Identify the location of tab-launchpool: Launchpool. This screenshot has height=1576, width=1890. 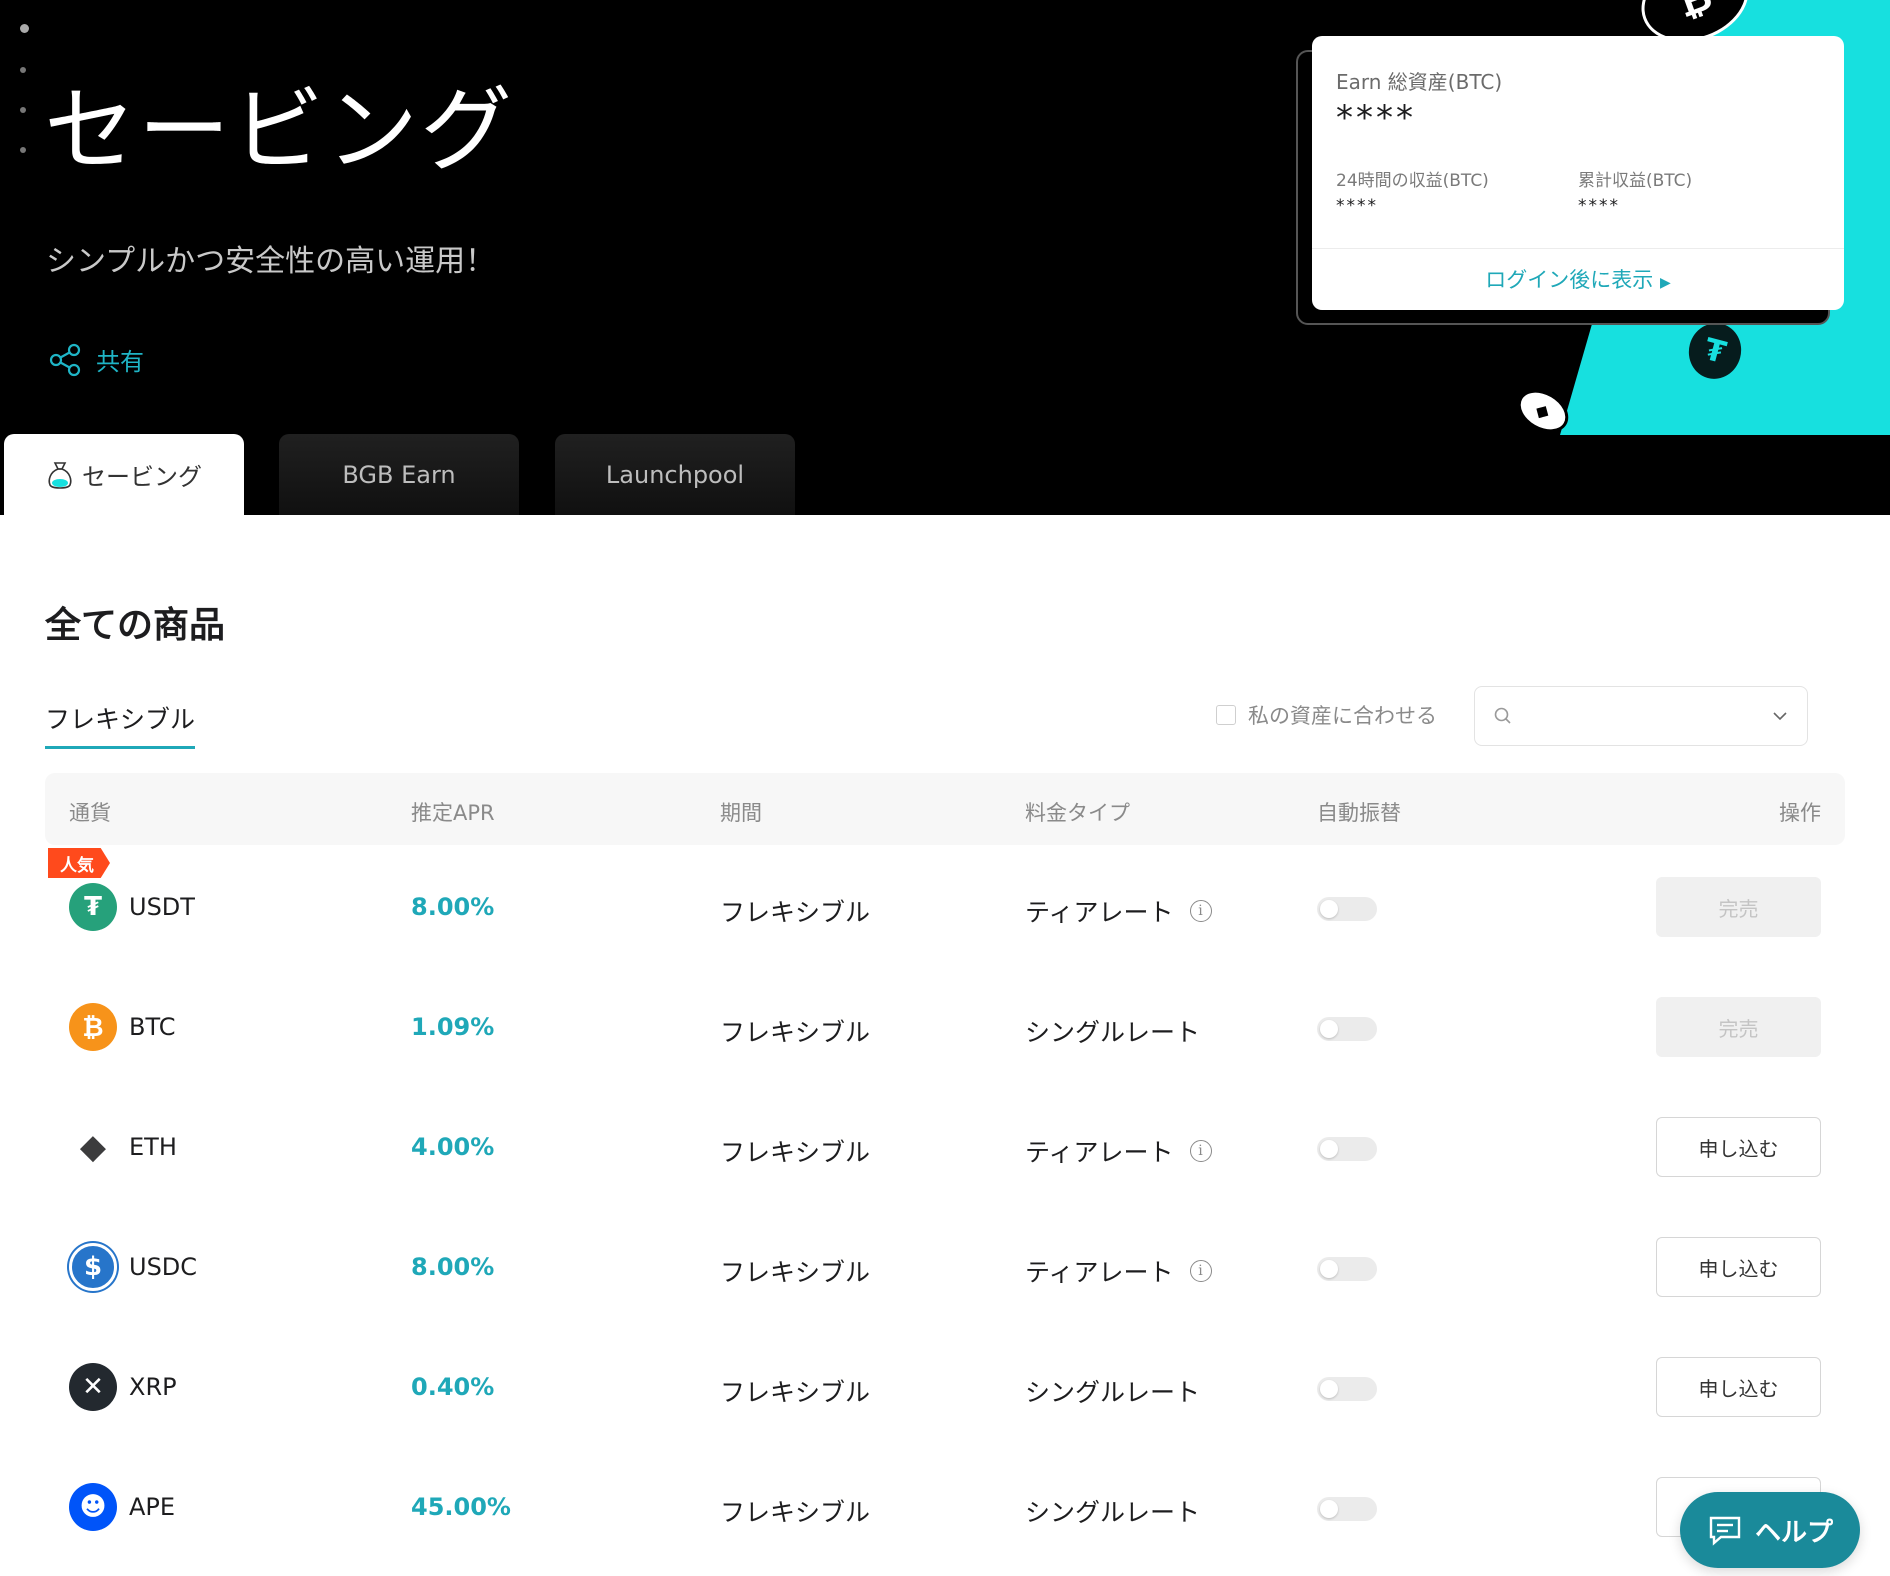
(675, 474).